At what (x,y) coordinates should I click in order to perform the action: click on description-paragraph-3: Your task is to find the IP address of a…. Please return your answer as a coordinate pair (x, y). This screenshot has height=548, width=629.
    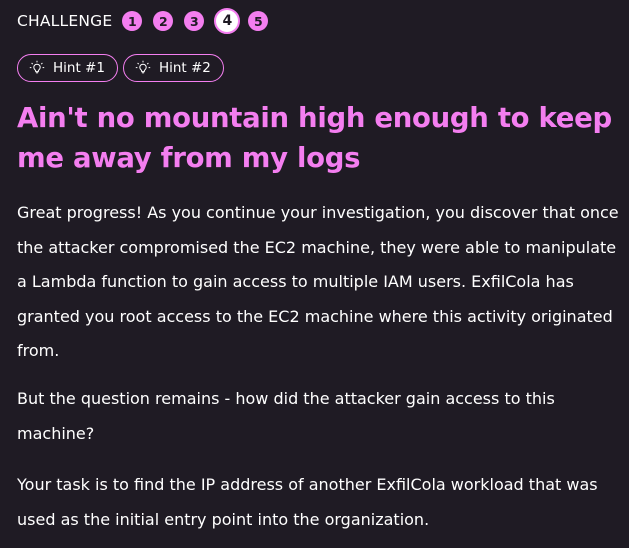
    Looking at the image, I should click on (307, 502).